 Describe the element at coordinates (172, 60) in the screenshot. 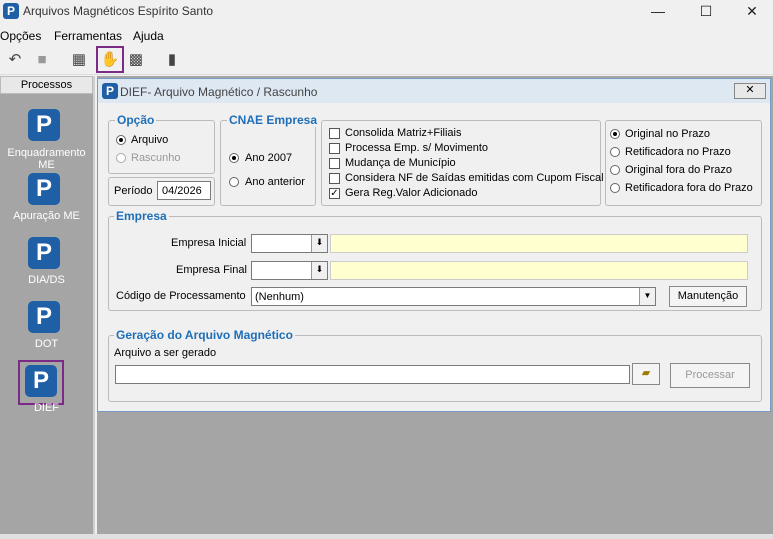

I see `exit-icon: ▮` at that location.